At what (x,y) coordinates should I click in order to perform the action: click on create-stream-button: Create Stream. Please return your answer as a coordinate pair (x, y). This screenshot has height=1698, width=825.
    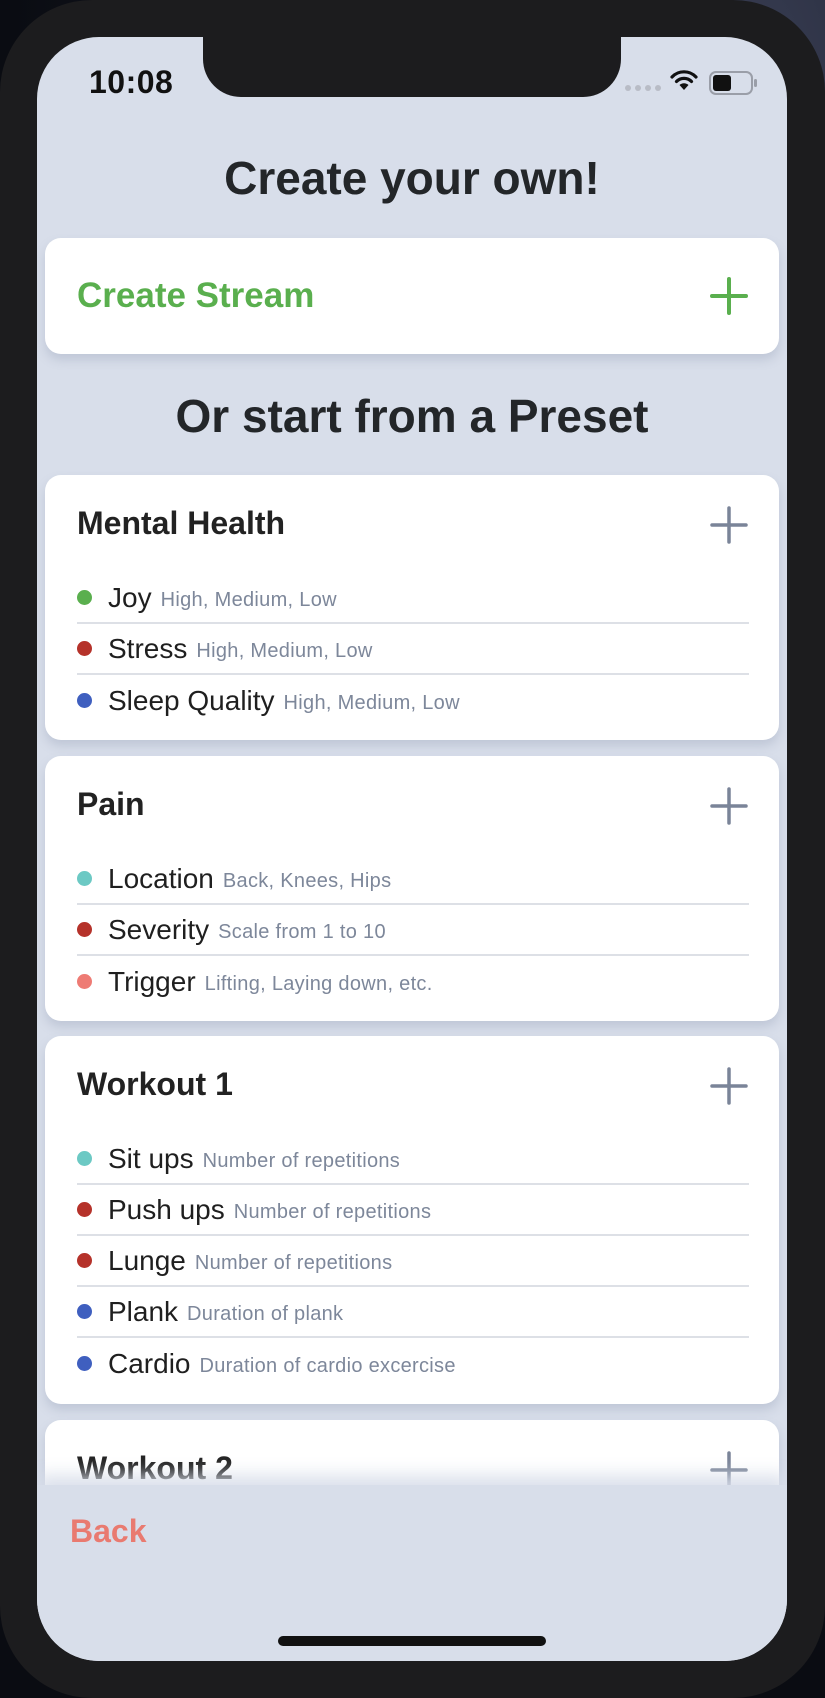
    Looking at the image, I should click on (412, 296).